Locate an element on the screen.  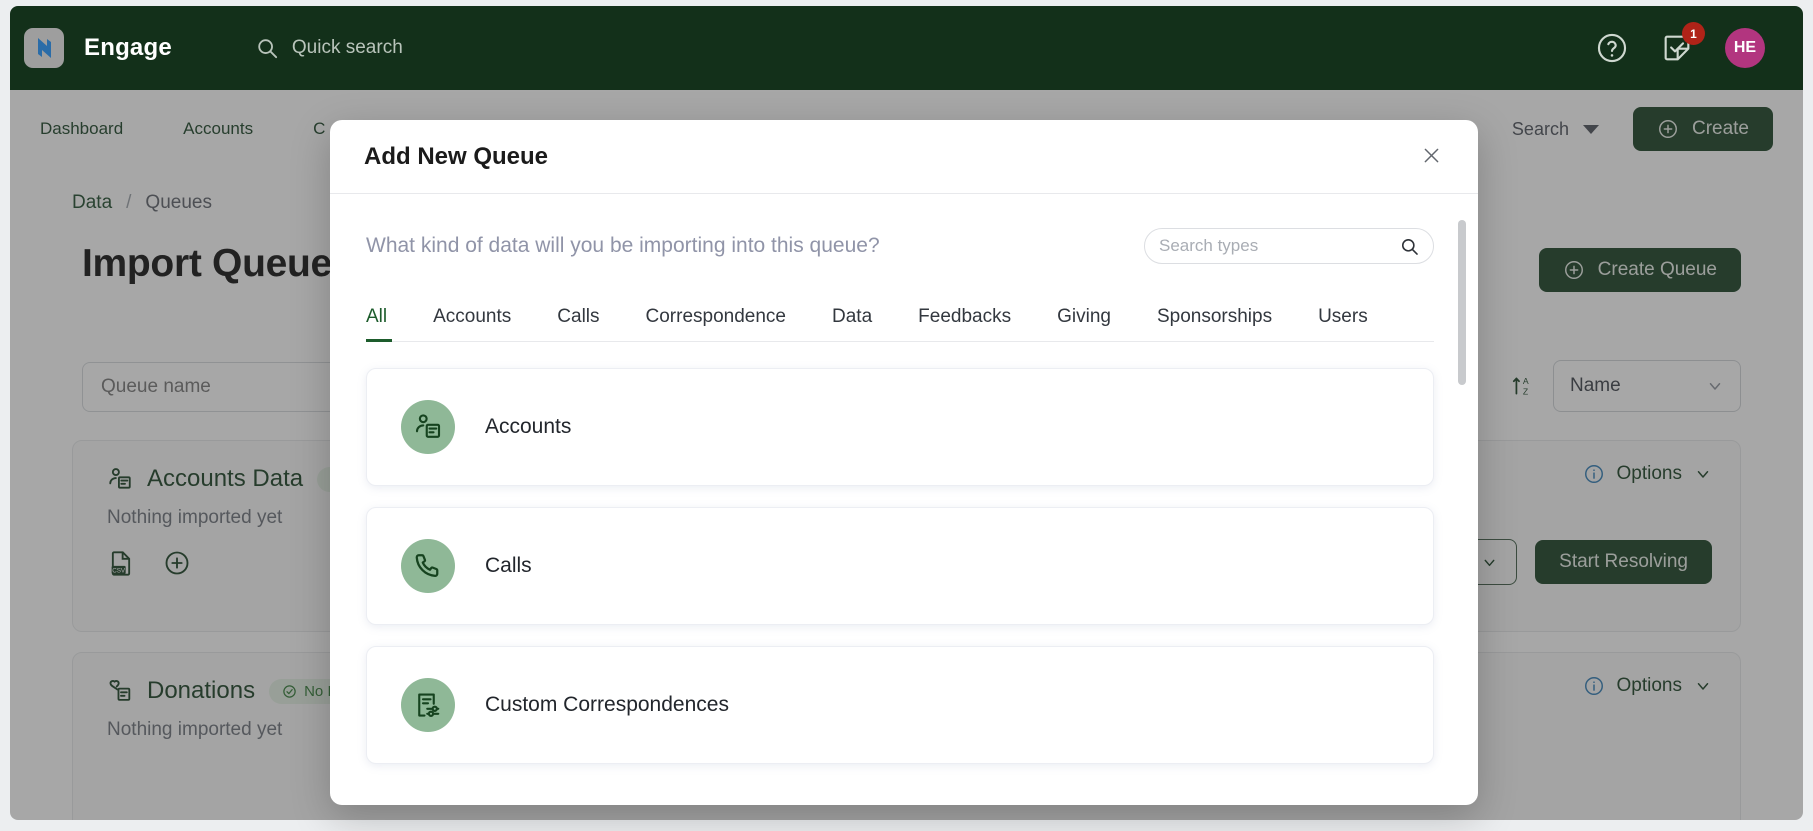
modal-scrollbar-thumb is located at coordinates (1462, 302).